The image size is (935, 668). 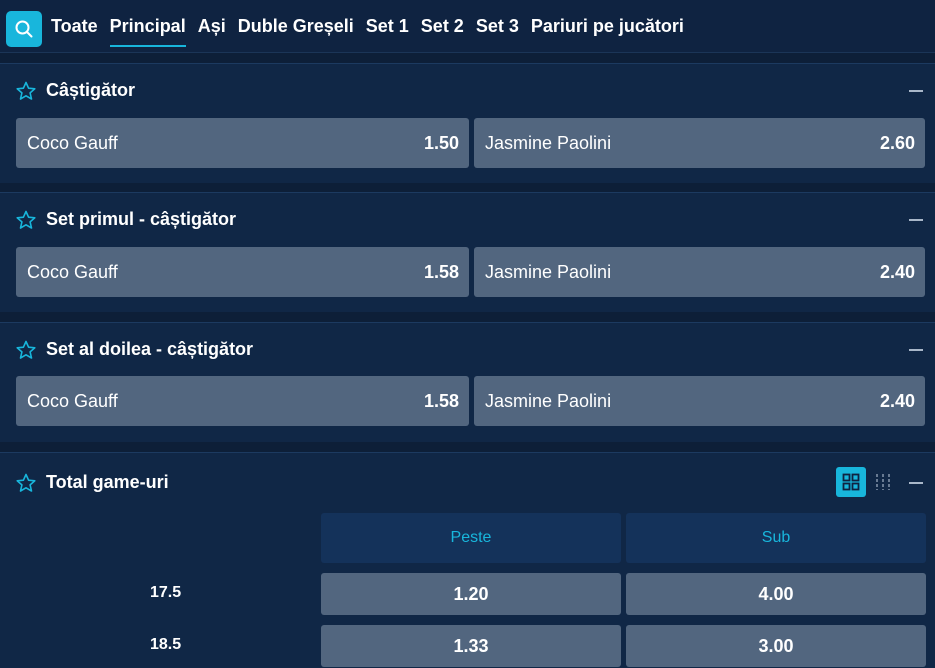 I want to click on columns-view-button, so click(x=883, y=482).